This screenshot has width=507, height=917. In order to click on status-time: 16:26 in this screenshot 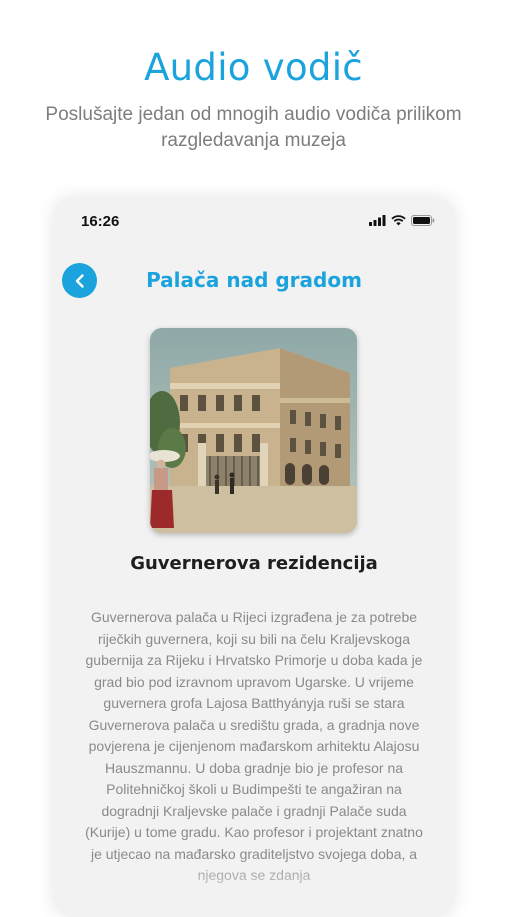, I will do `click(100, 221)`.